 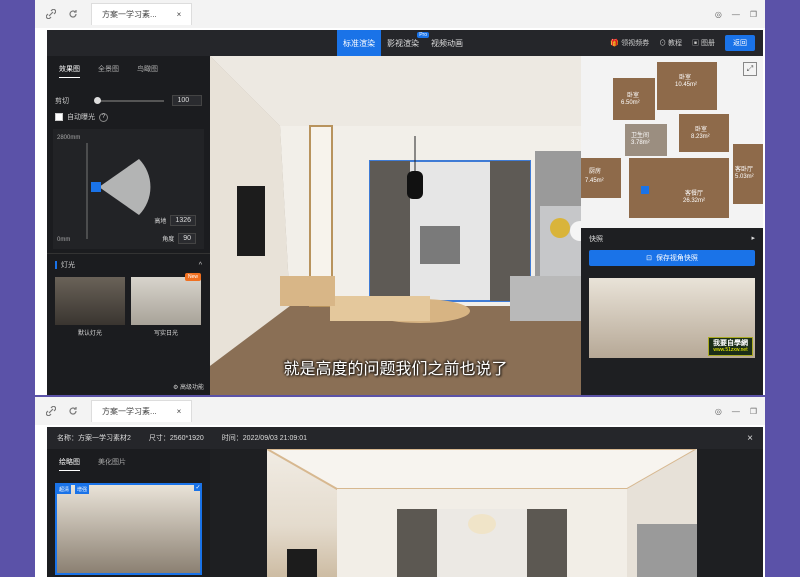 What do you see at coordinates (188, 386) in the screenshot?
I see `advanced-button: ⚙ 高级功能` at bounding box center [188, 386].